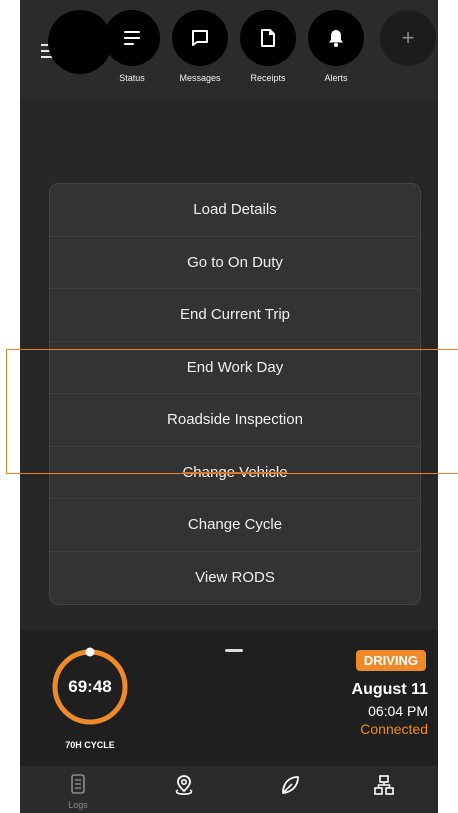 This screenshot has width=458, height=813. What do you see at coordinates (90, 686) in the screenshot?
I see `cycle-clock: 69:48` at bounding box center [90, 686].